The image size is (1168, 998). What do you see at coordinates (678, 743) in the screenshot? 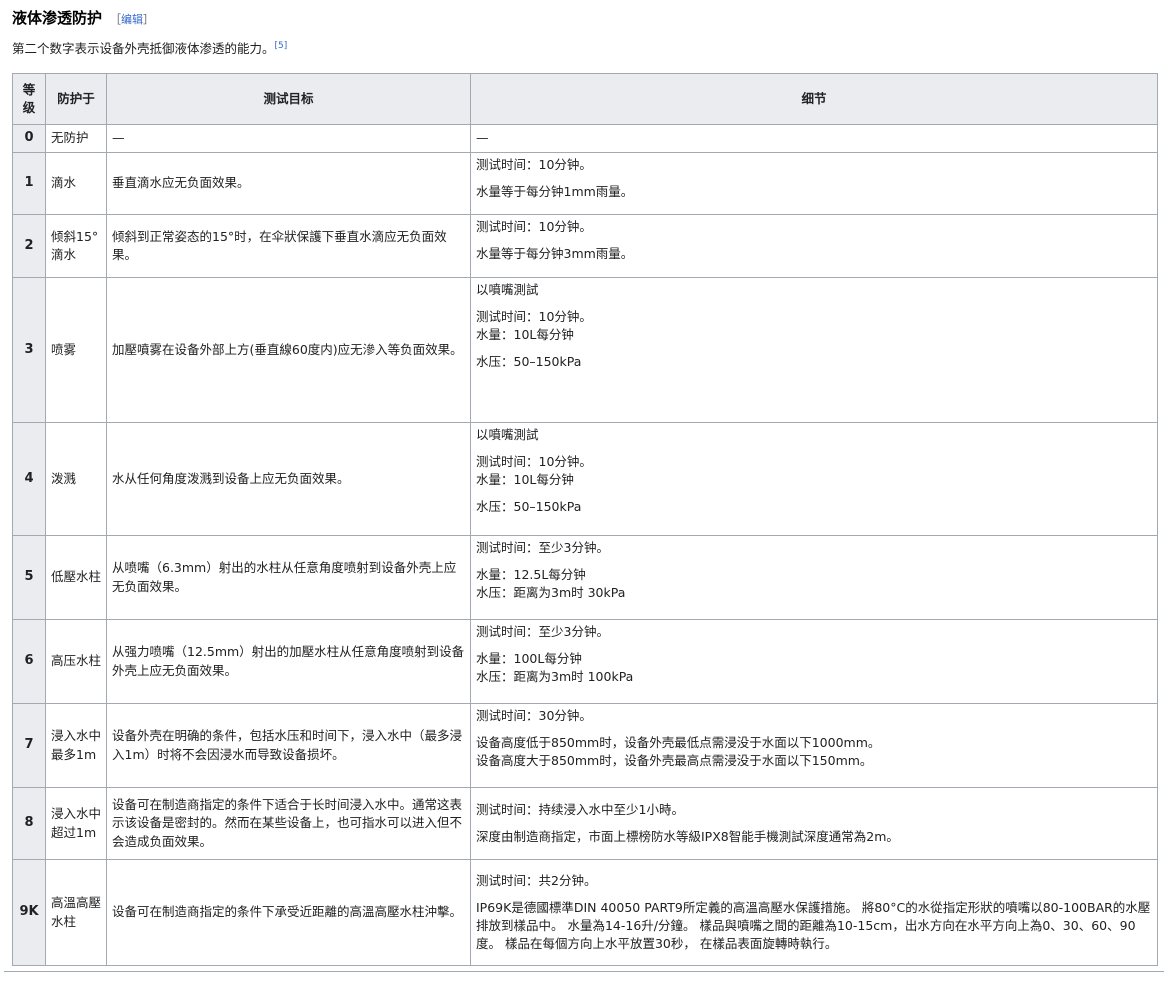
I see `detail-line: 设备高度低于850mm时，设备外壳最低点需浸没于水面以下1000mm。` at bounding box center [678, 743].